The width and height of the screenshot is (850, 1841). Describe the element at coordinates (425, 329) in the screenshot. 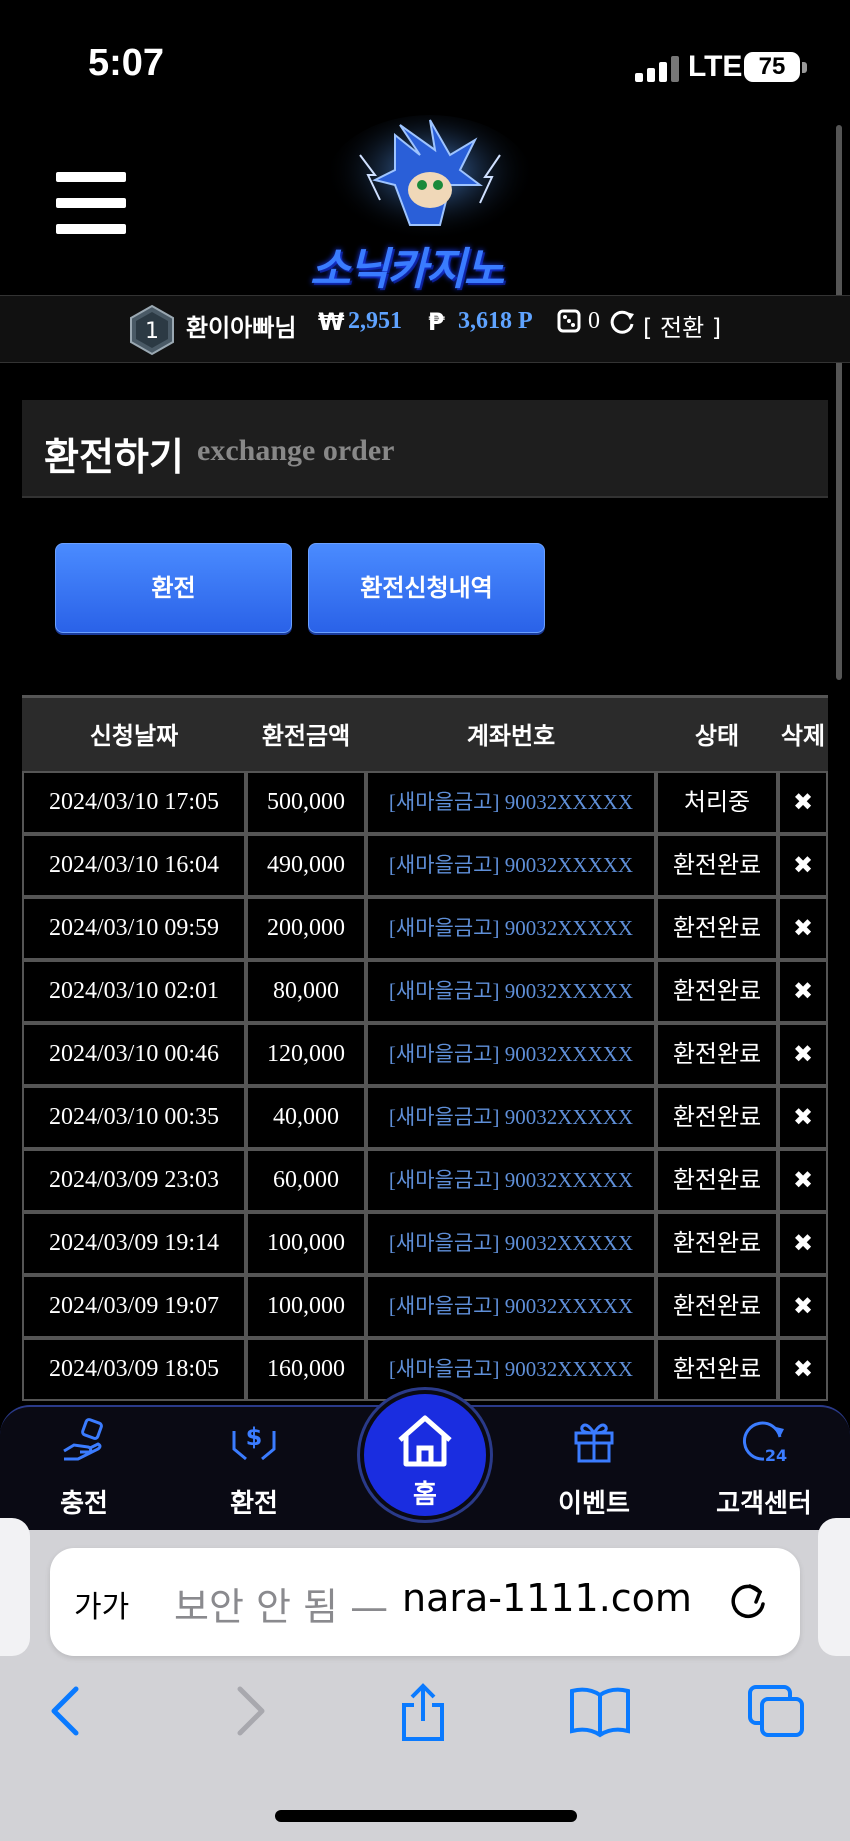

I see `user-info-bar: 1 환이아빠님 ₩ 2,951 ₱ 3,618 P 0 [ 전환 ]` at that location.